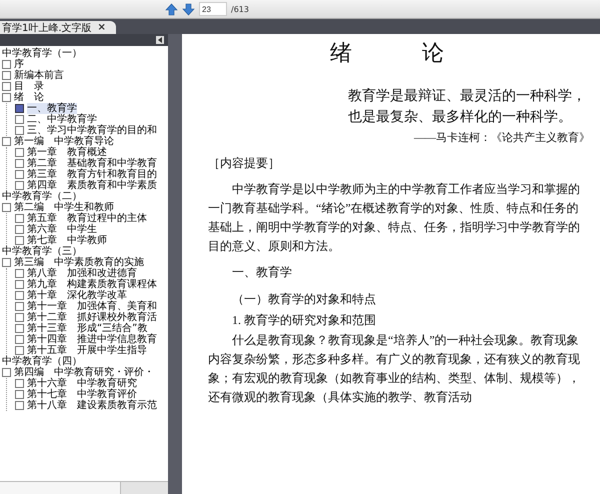 The height and width of the screenshot is (494, 600). Describe the element at coordinates (86, 306) in the screenshot. I see `outline-item: 第十一章 加强体育、美育和` at that location.